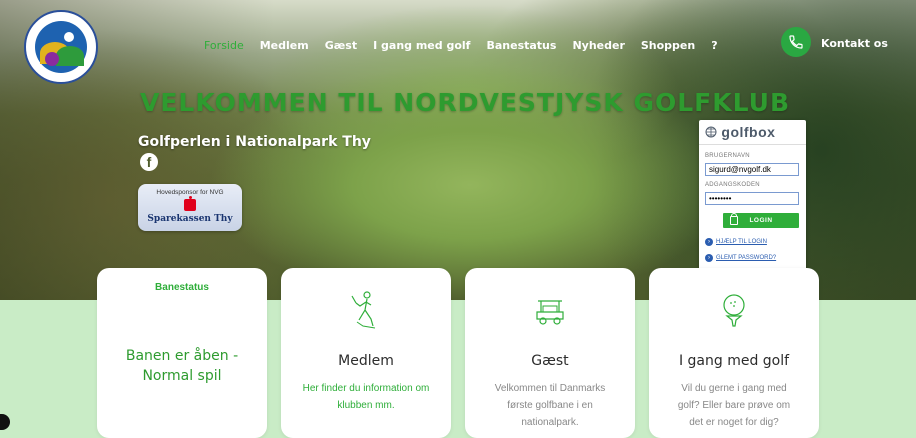 Image resolution: width=916 pixels, height=438 pixels. What do you see at coordinates (714, 45) in the screenshot?
I see `nav-item-help: ?` at bounding box center [714, 45].